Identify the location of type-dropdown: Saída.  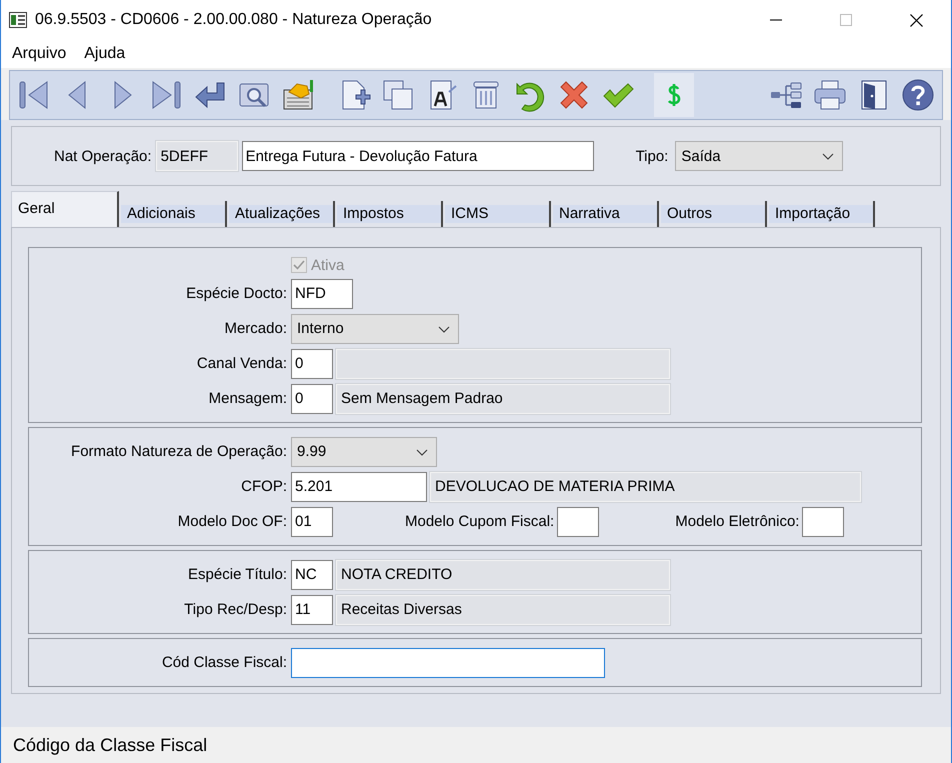
(759, 156).